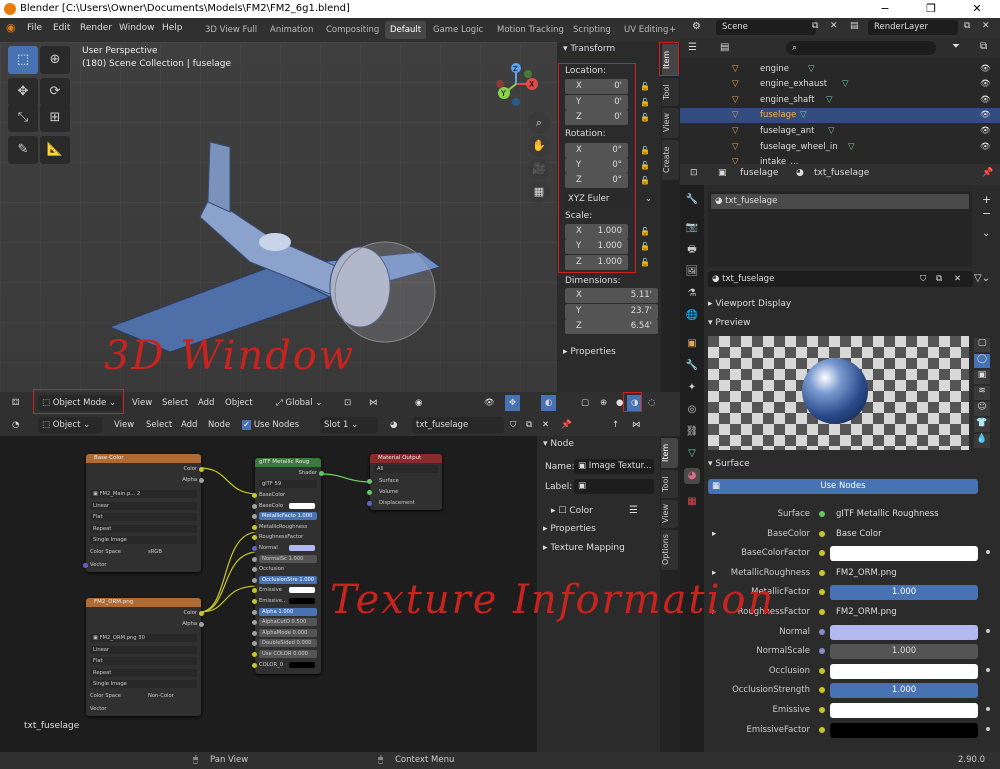 Image resolution: width=1000 pixels, height=769 pixels. I want to click on particles-tab-icon: ✦, so click(692, 388).